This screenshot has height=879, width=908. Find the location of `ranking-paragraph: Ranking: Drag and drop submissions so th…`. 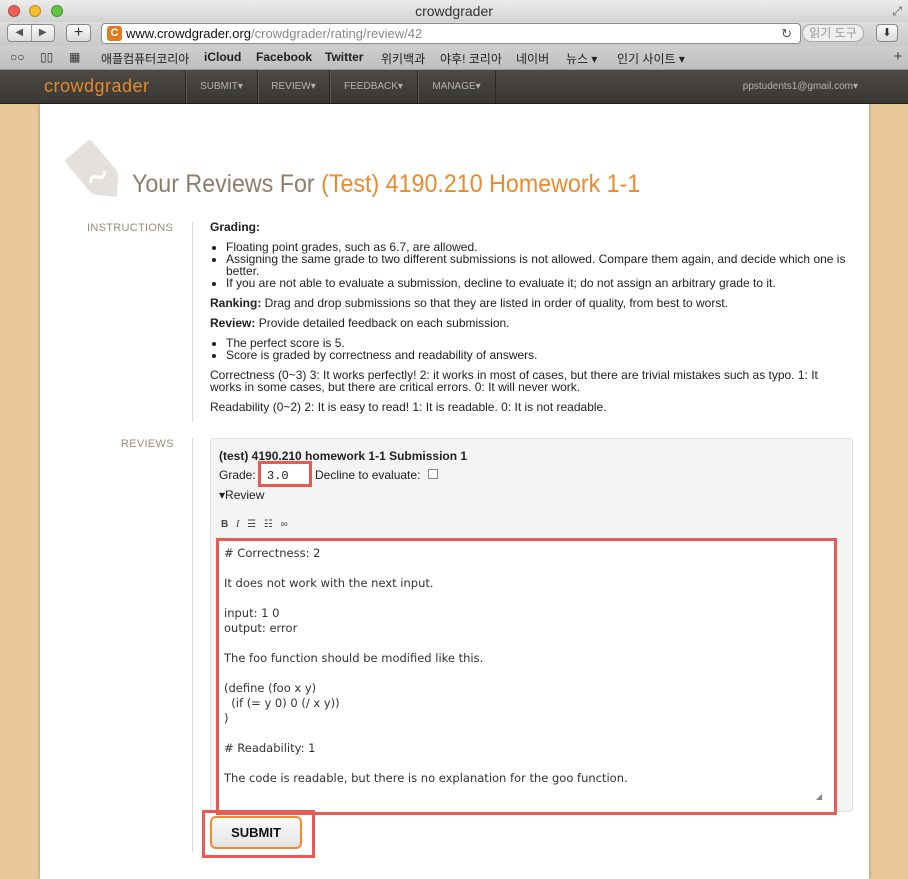

ranking-paragraph: Ranking: Drag and drop submissions so th… is located at coordinates (530, 303).